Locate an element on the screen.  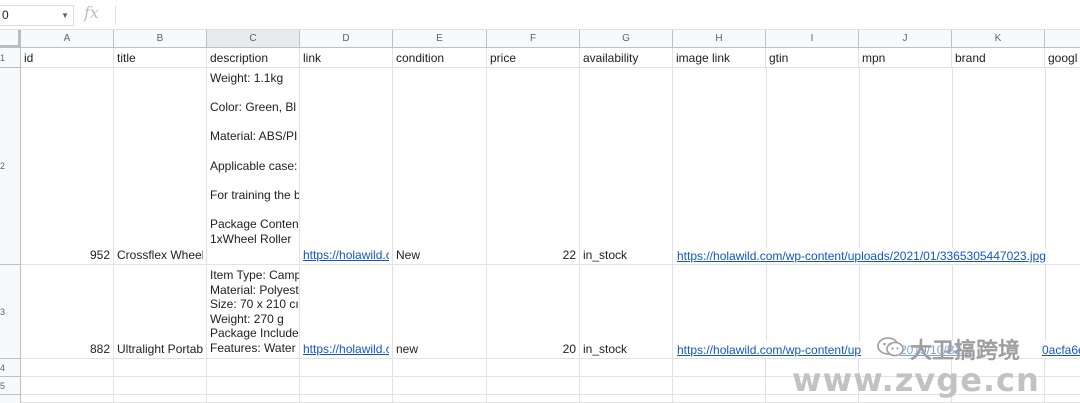
condition-value: new is located at coordinates (407, 349).